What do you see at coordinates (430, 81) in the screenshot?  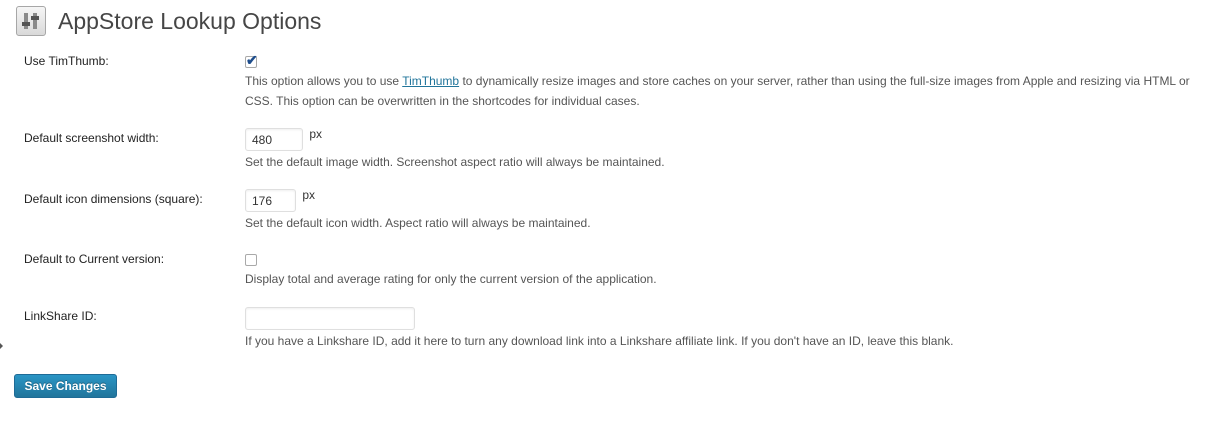 I see `timthumb-link: TimThumb` at bounding box center [430, 81].